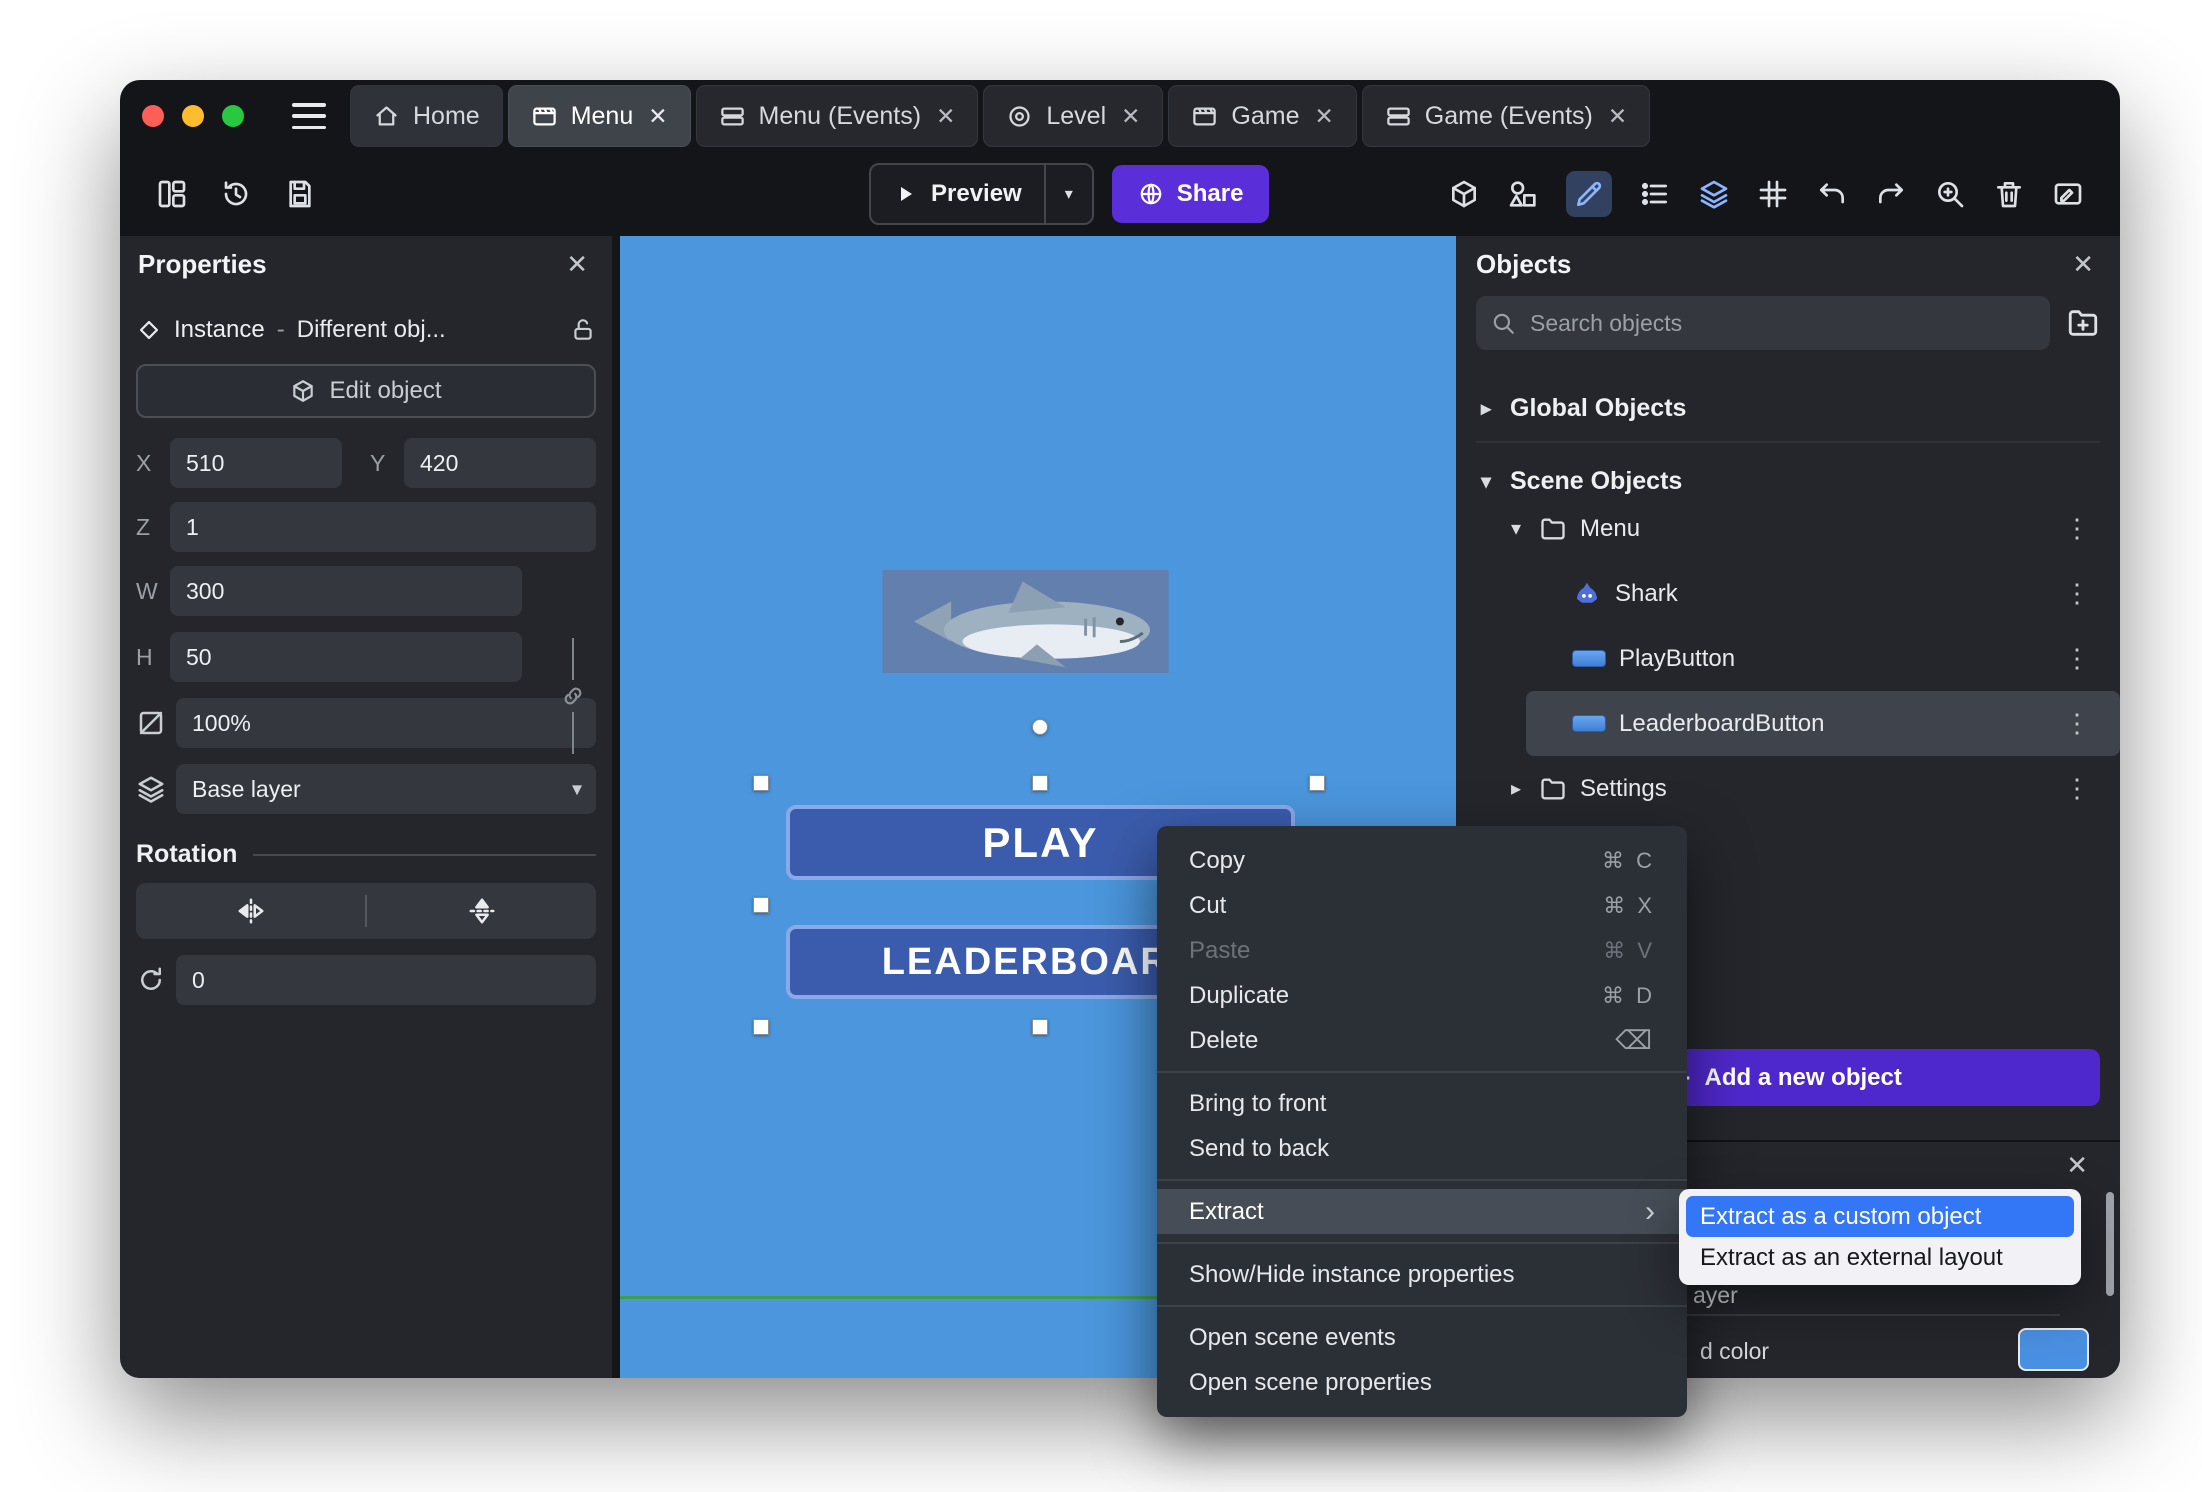  Describe the element at coordinates (1788, 788) in the screenshot. I see `folder-row-settings: ▸ Settings ⋮` at that location.